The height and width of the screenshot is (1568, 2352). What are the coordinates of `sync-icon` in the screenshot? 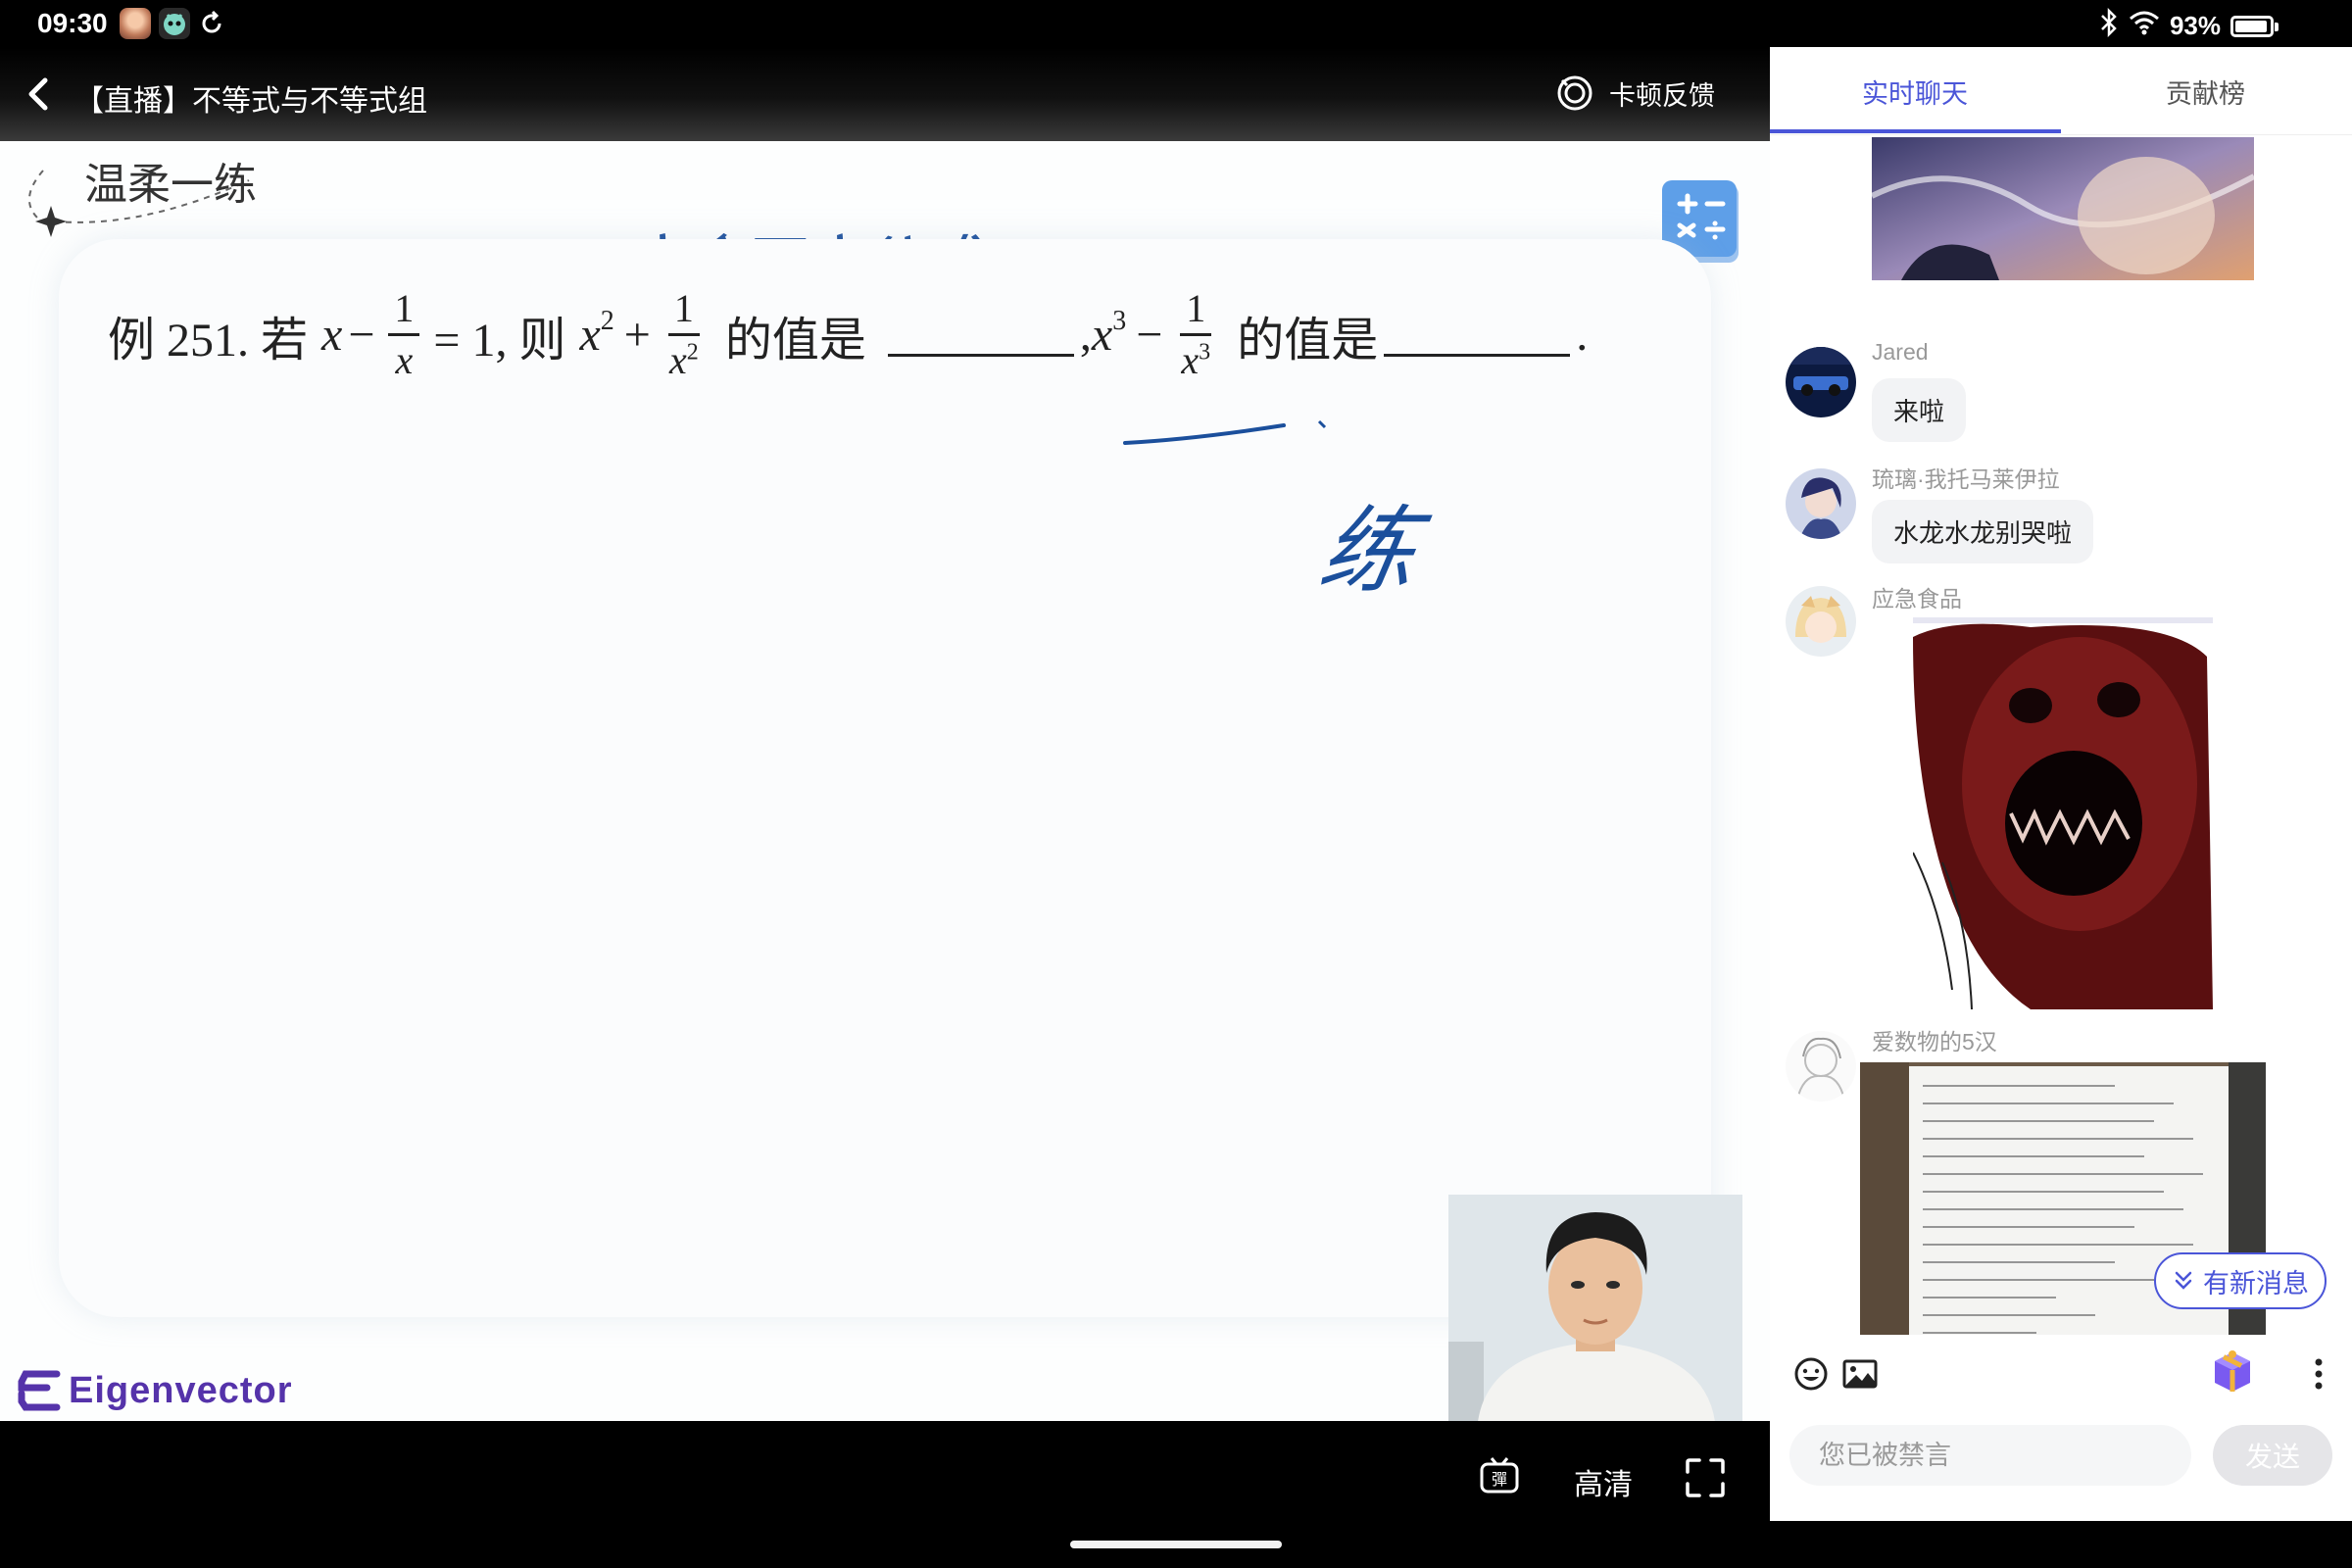 It's located at (211, 26).